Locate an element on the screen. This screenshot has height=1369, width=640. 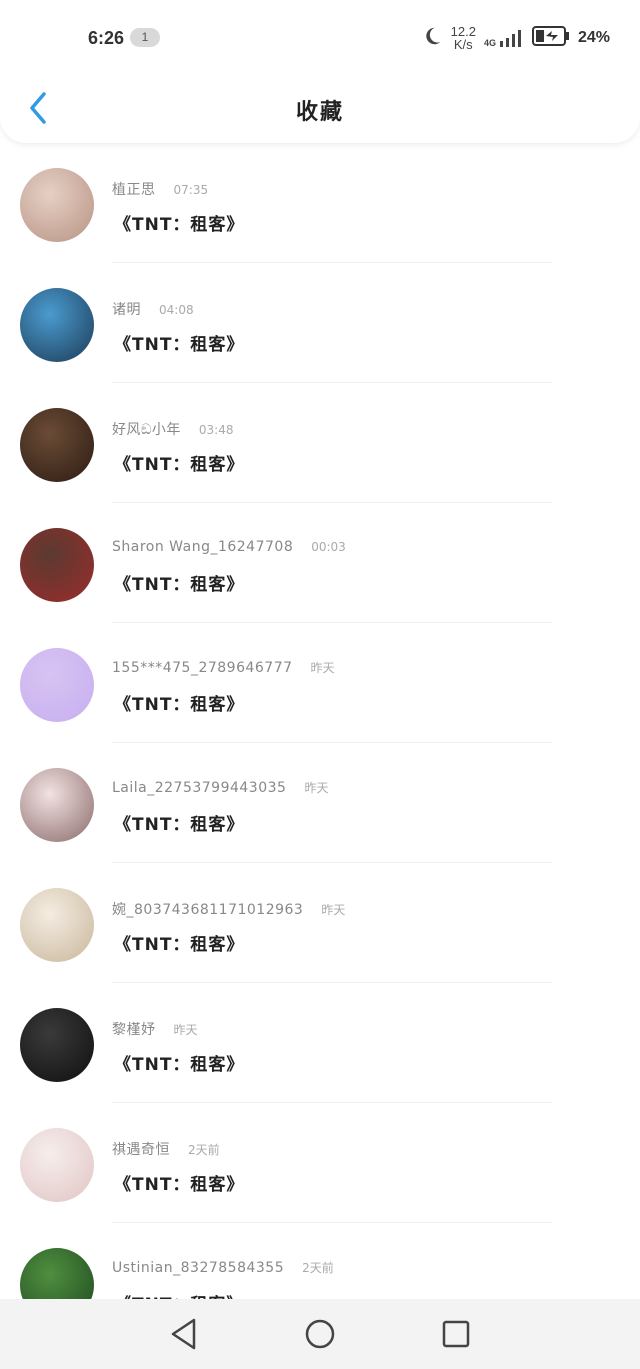
item-time: 03:48 is located at coordinates (216, 430).